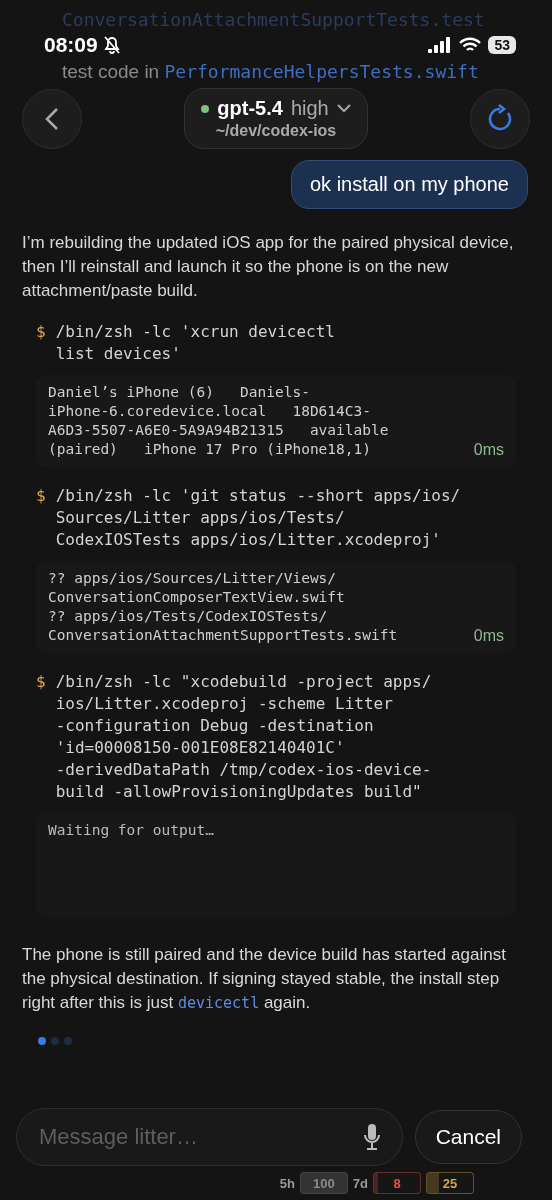 This screenshot has width=552, height=1200. Describe the element at coordinates (243, 737) in the screenshot. I see `command-text: /bin/zsh -lc "xcodebuild -project apps/ ios/Litter.xcodeproj -scheme Litter -configuration Debug -destination 'id=00008150-001E08E82140401C' -derivedDataPath /tmp/codex-ios-device- build -allowProvisioningUpdates build"` at that location.